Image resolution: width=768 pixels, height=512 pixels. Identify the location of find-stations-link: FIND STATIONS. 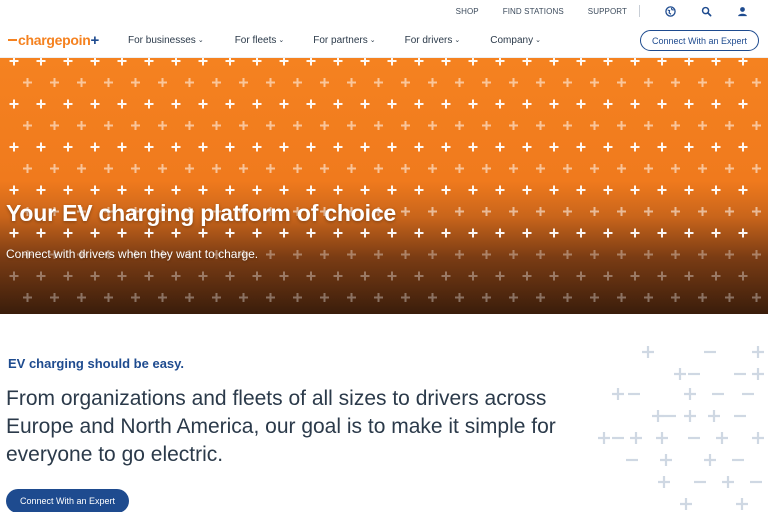
(533, 11).